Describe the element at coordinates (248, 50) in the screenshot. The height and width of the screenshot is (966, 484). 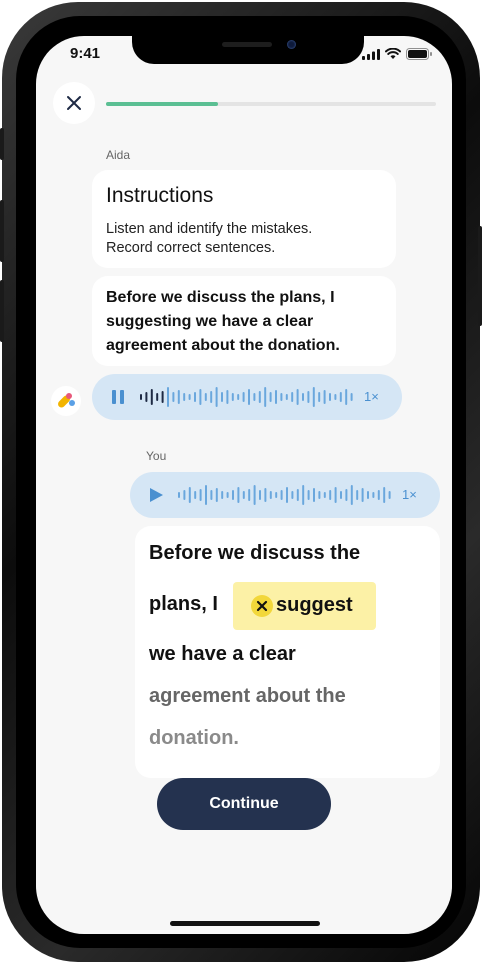
I see `notch` at that location.